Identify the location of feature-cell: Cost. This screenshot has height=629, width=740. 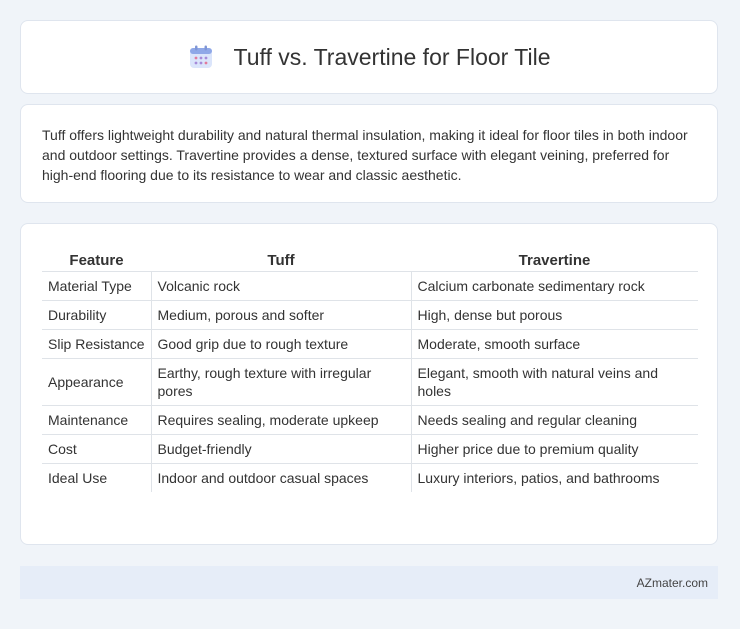
(97, 449).